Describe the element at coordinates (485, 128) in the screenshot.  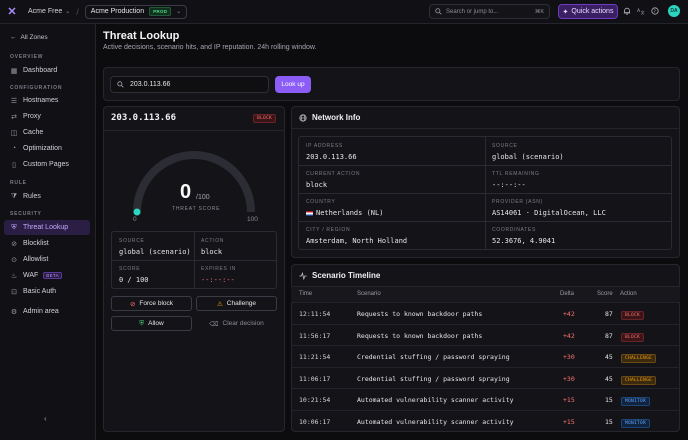
I see `divider` at that location.